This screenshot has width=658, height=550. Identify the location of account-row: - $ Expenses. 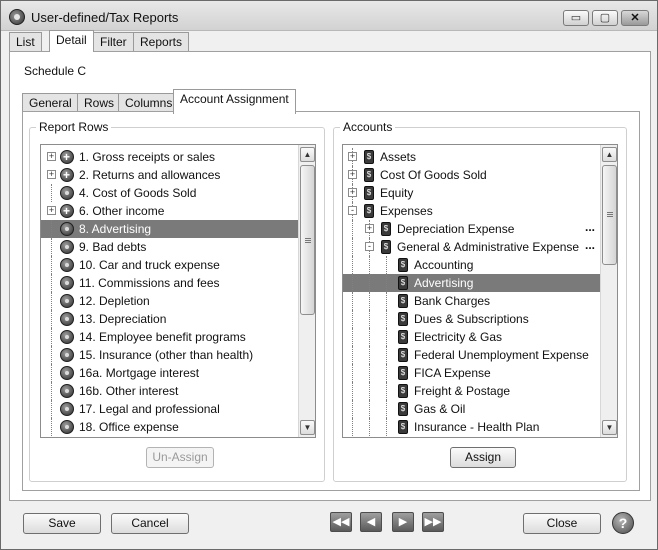
(472, 211).